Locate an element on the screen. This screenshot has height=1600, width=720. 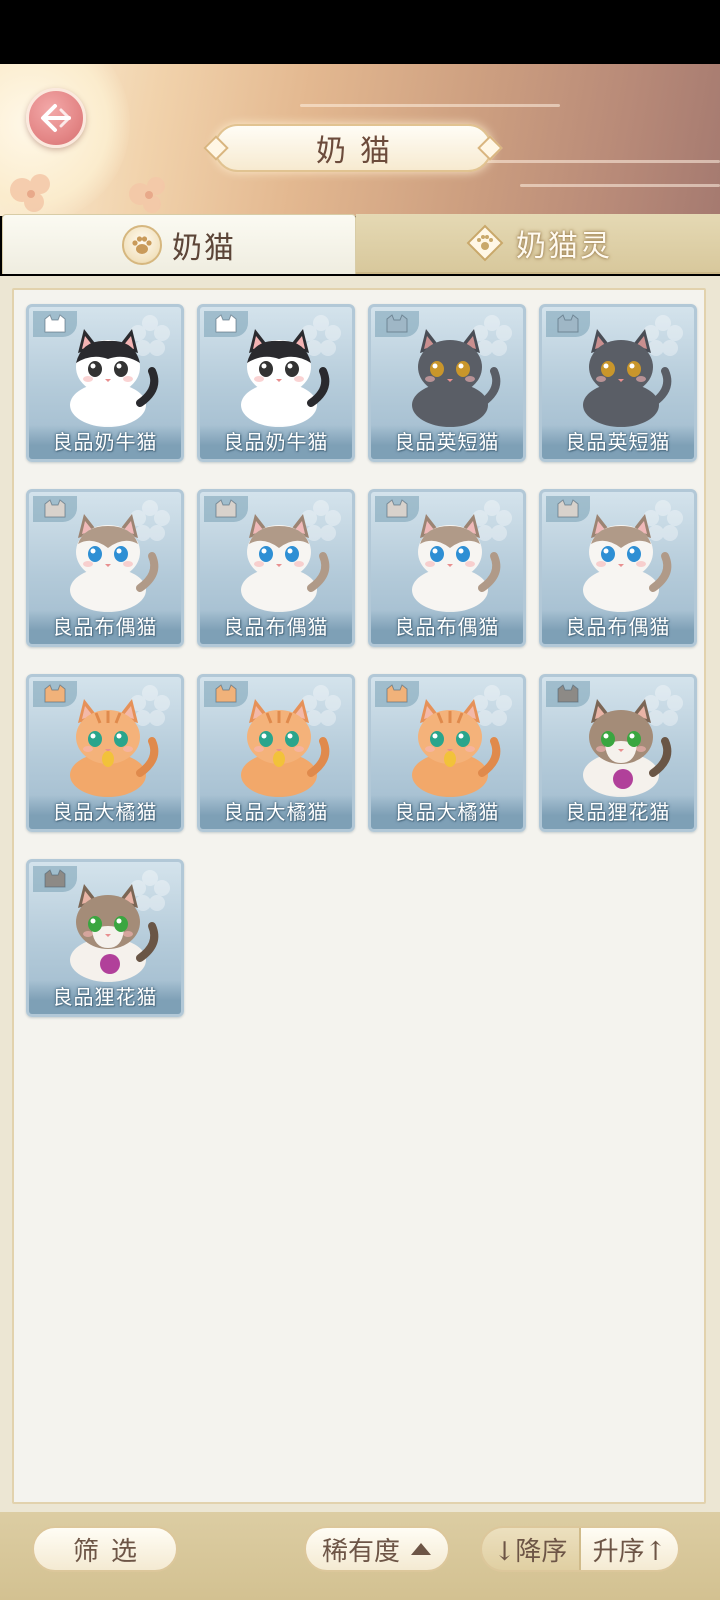
paw-icon is located at coordinates (142, 244).